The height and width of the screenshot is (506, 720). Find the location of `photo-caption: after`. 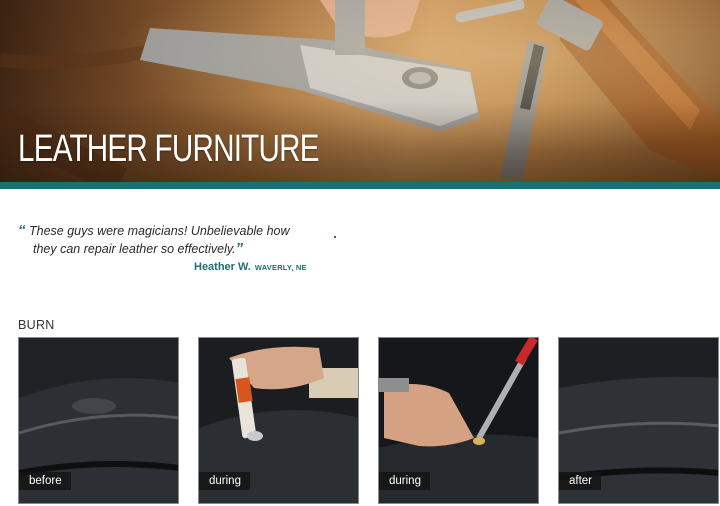

photo-caption: after is located at coordinates (580, 481).